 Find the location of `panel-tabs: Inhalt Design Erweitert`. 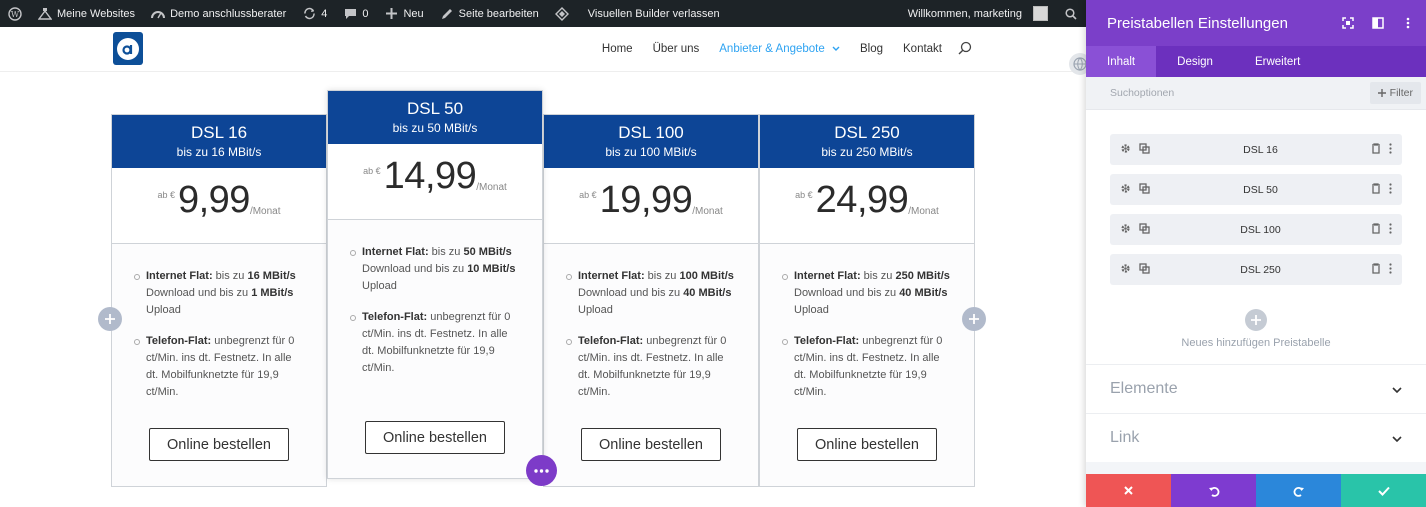

panel-tabs: Inhalt Design Erweitert is located at coordinates (1256, 61).